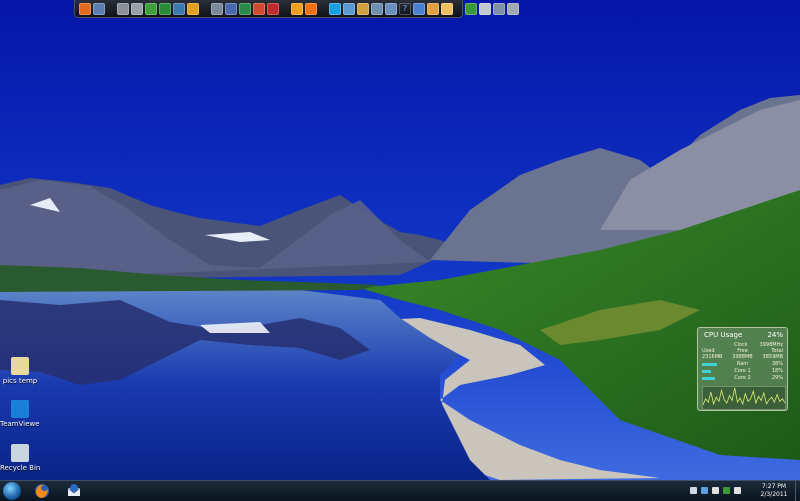 Image resolution: width=800 pixels, height=501 pixels. Describe the element at coordinates (742, 364) in the screenshot. I see `cpu-gadget-cell-mid: Ram` at that location.